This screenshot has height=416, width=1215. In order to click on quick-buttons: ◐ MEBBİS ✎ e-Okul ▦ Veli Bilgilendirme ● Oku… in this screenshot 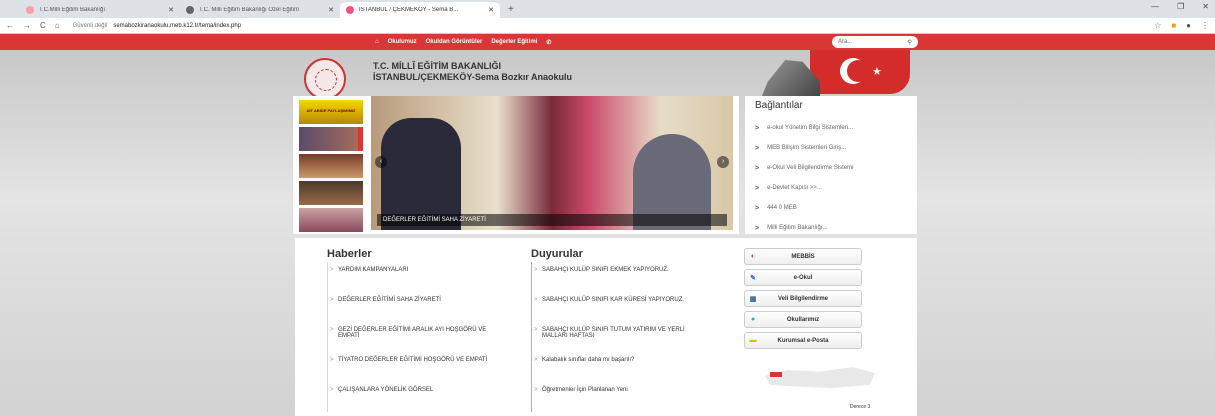, I will do `click(803, 300)`.